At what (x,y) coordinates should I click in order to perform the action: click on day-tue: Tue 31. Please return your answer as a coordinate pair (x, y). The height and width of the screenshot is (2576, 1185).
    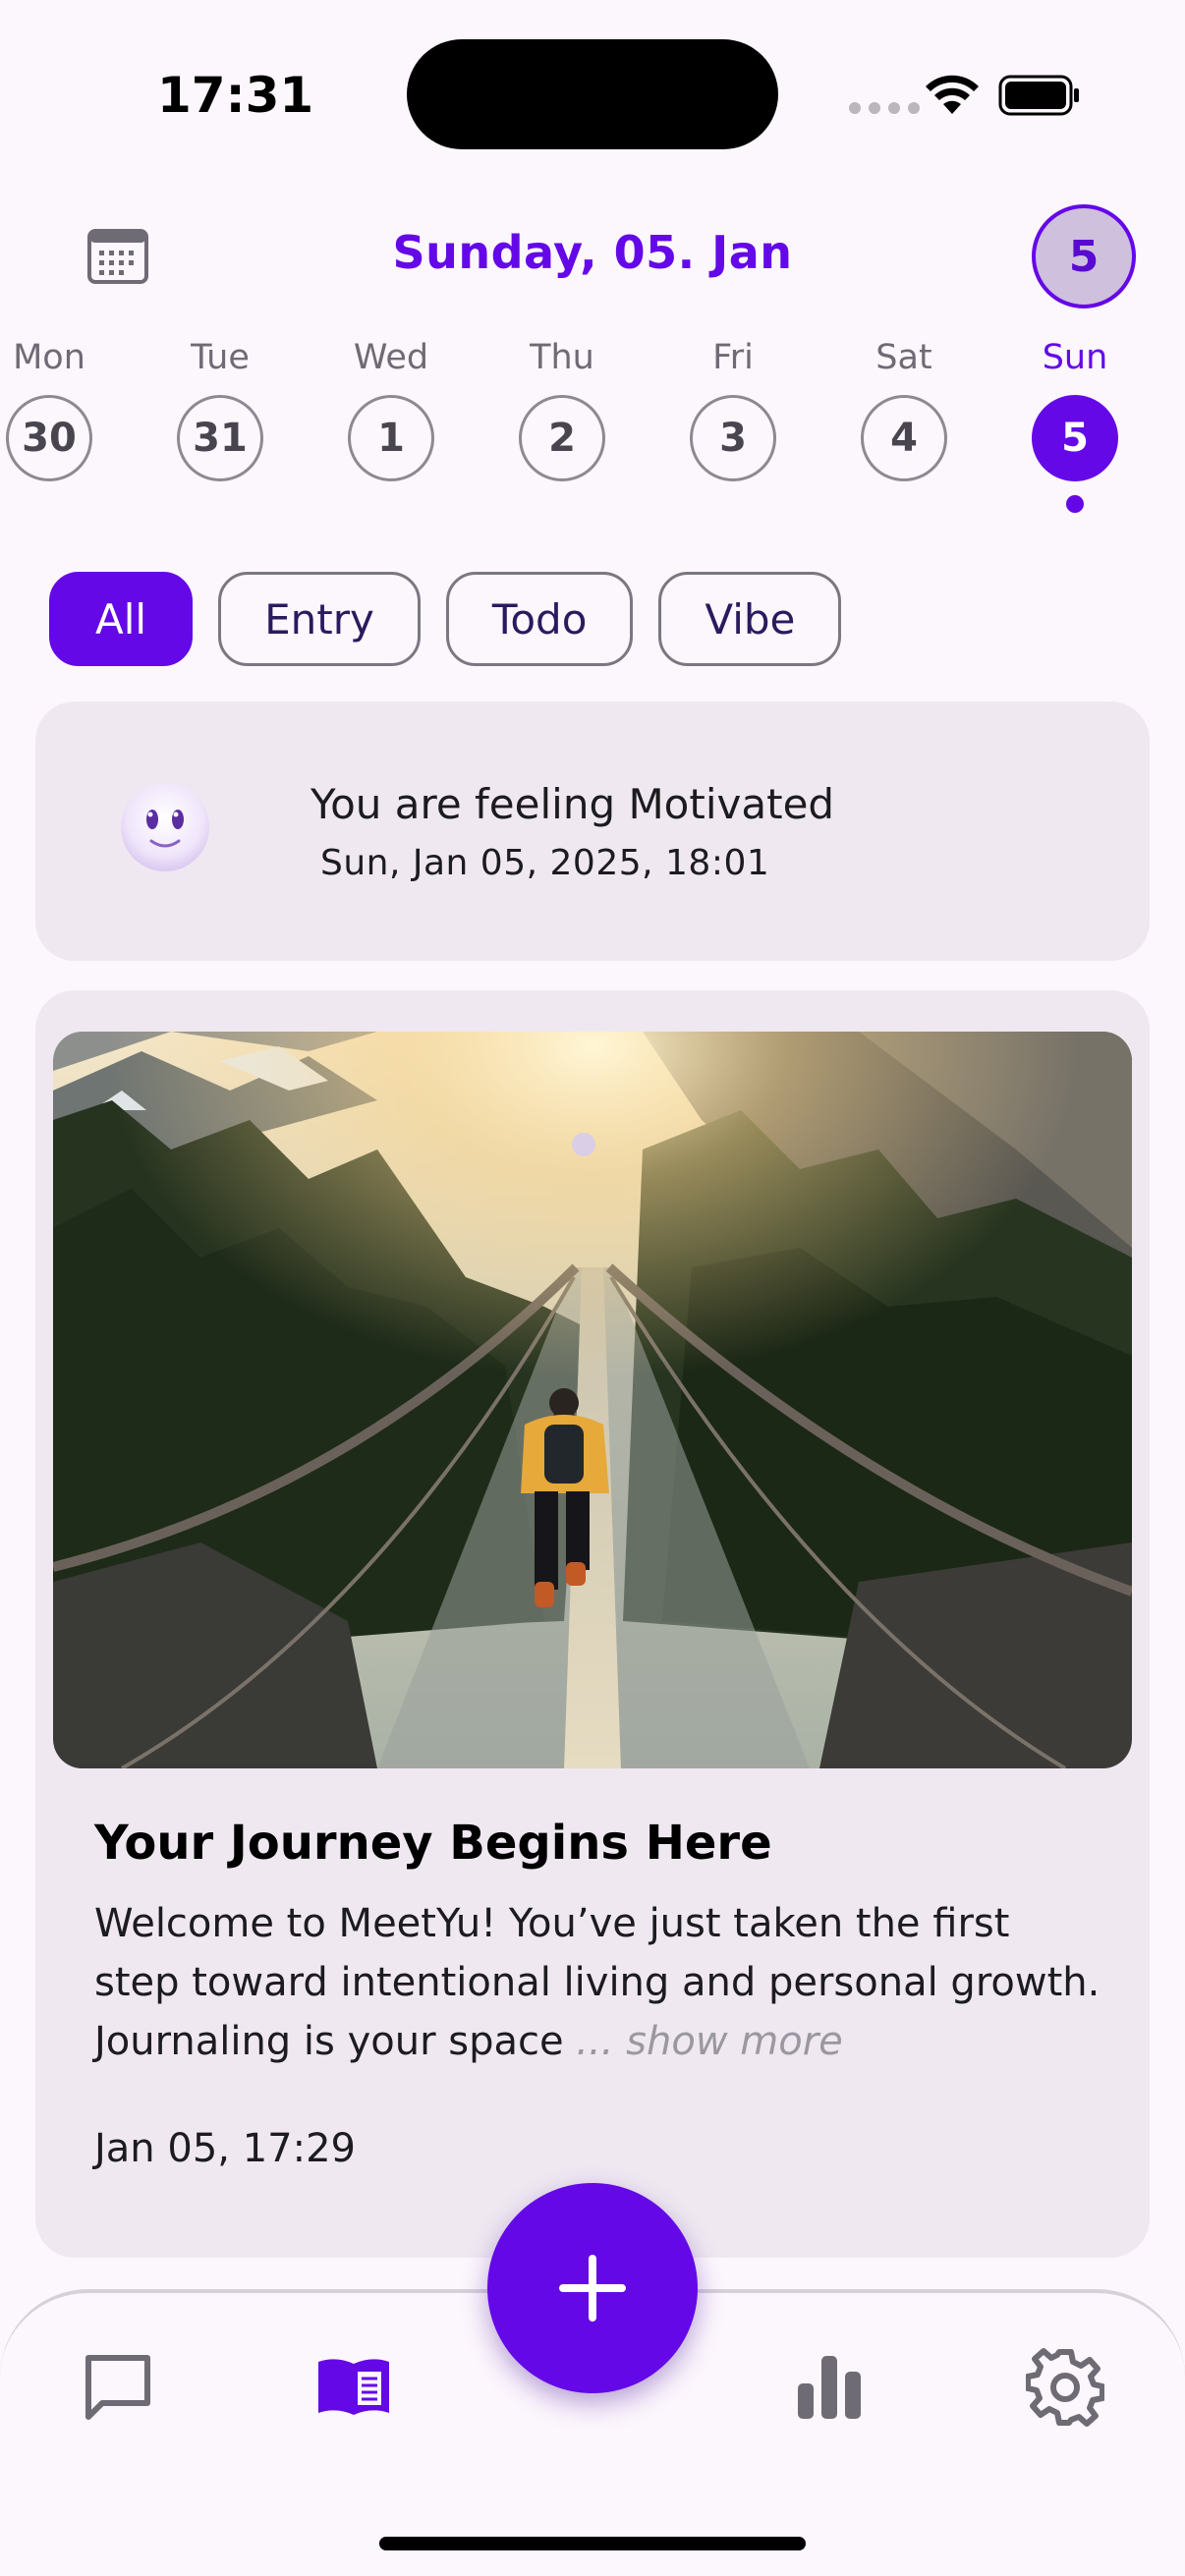
    Looking at the image, I should click on (220, 407).